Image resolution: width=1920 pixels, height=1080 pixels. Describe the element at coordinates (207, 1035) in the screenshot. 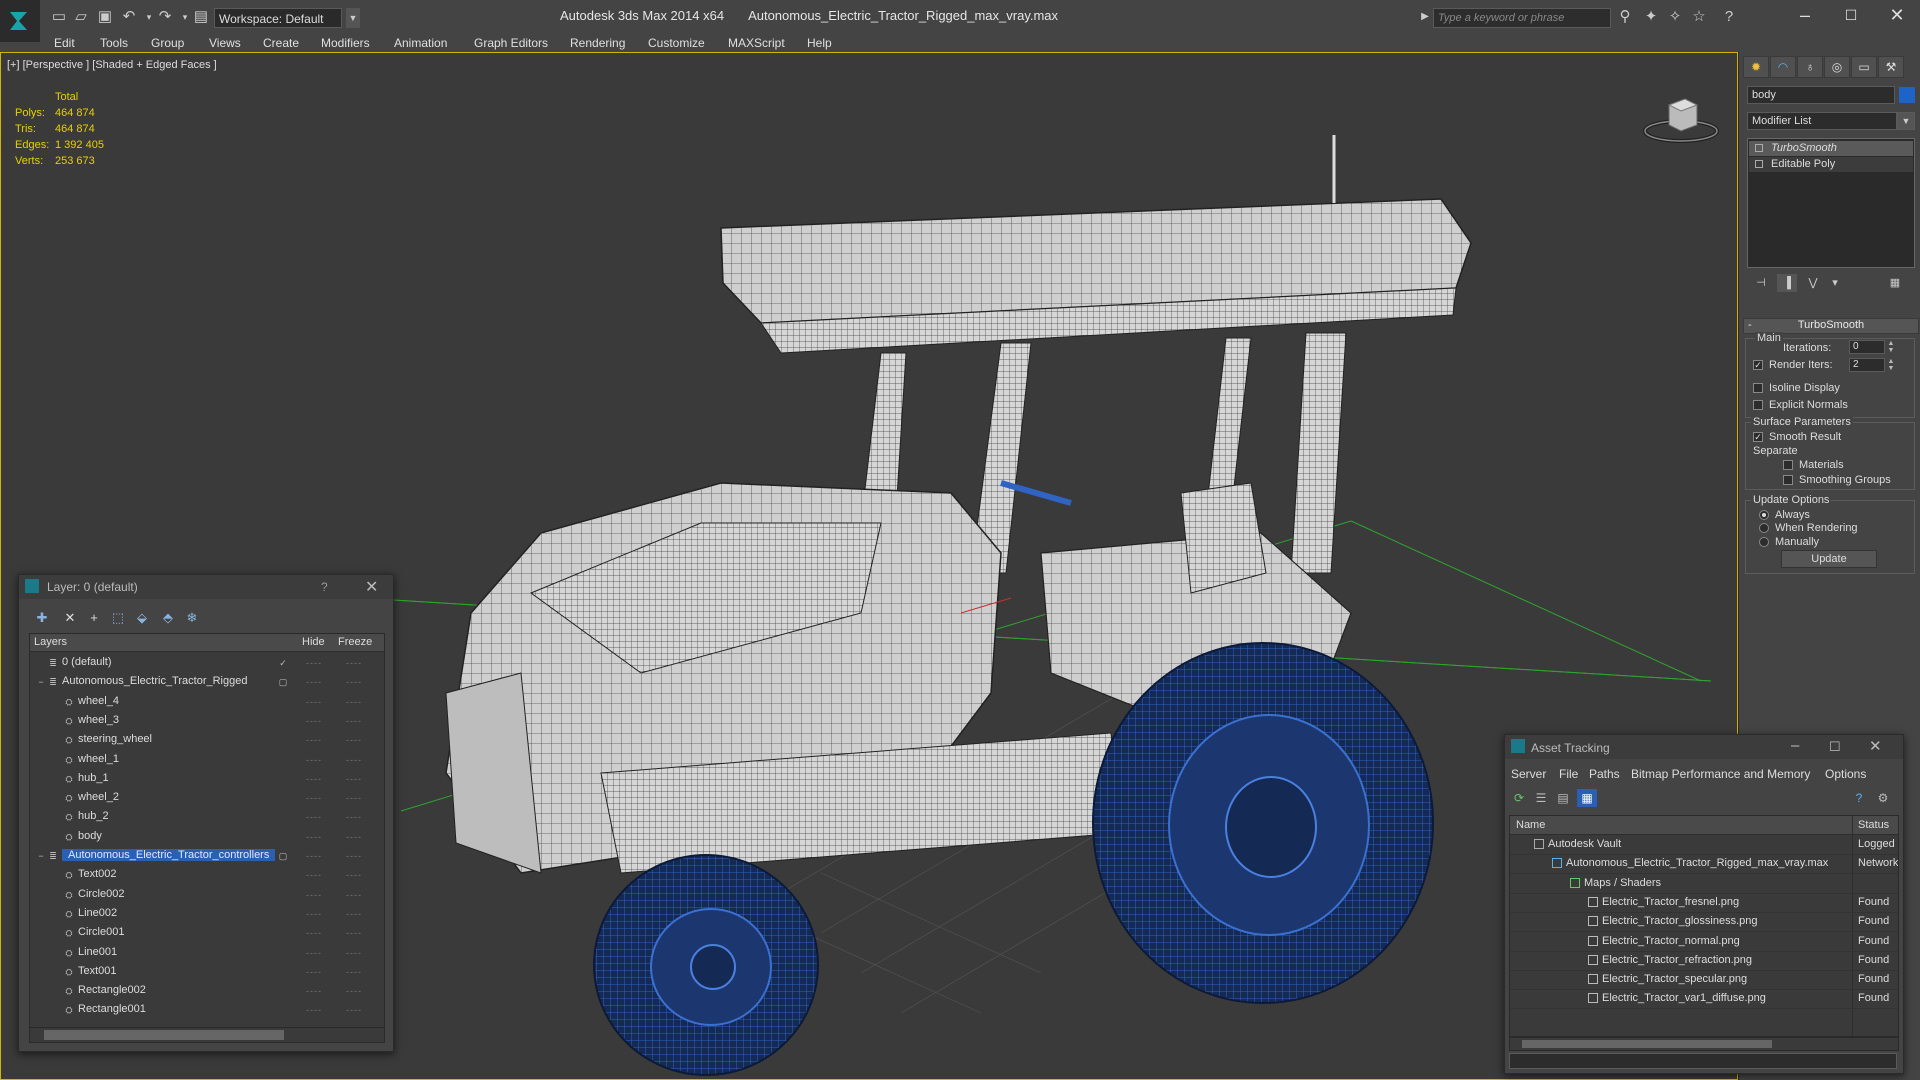

I see `horizontal-scrollbar` at that location.